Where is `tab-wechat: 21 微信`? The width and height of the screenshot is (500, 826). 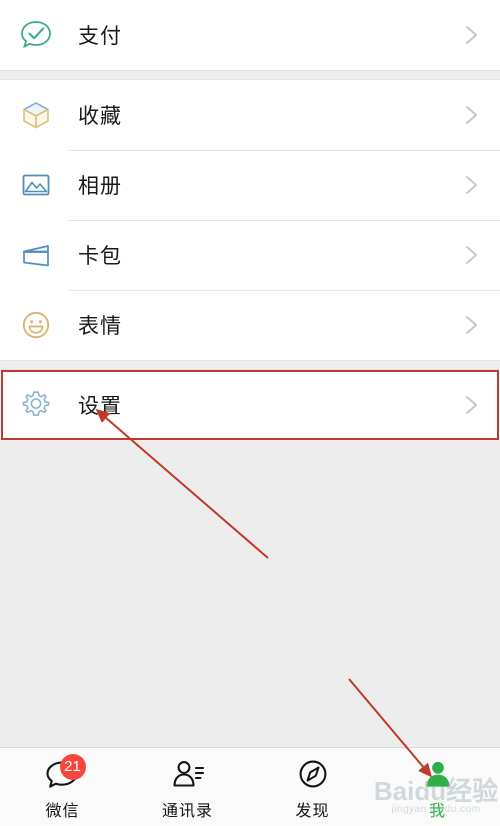 tab-wechat: 21 微信 is located at coordinates (62, 784).